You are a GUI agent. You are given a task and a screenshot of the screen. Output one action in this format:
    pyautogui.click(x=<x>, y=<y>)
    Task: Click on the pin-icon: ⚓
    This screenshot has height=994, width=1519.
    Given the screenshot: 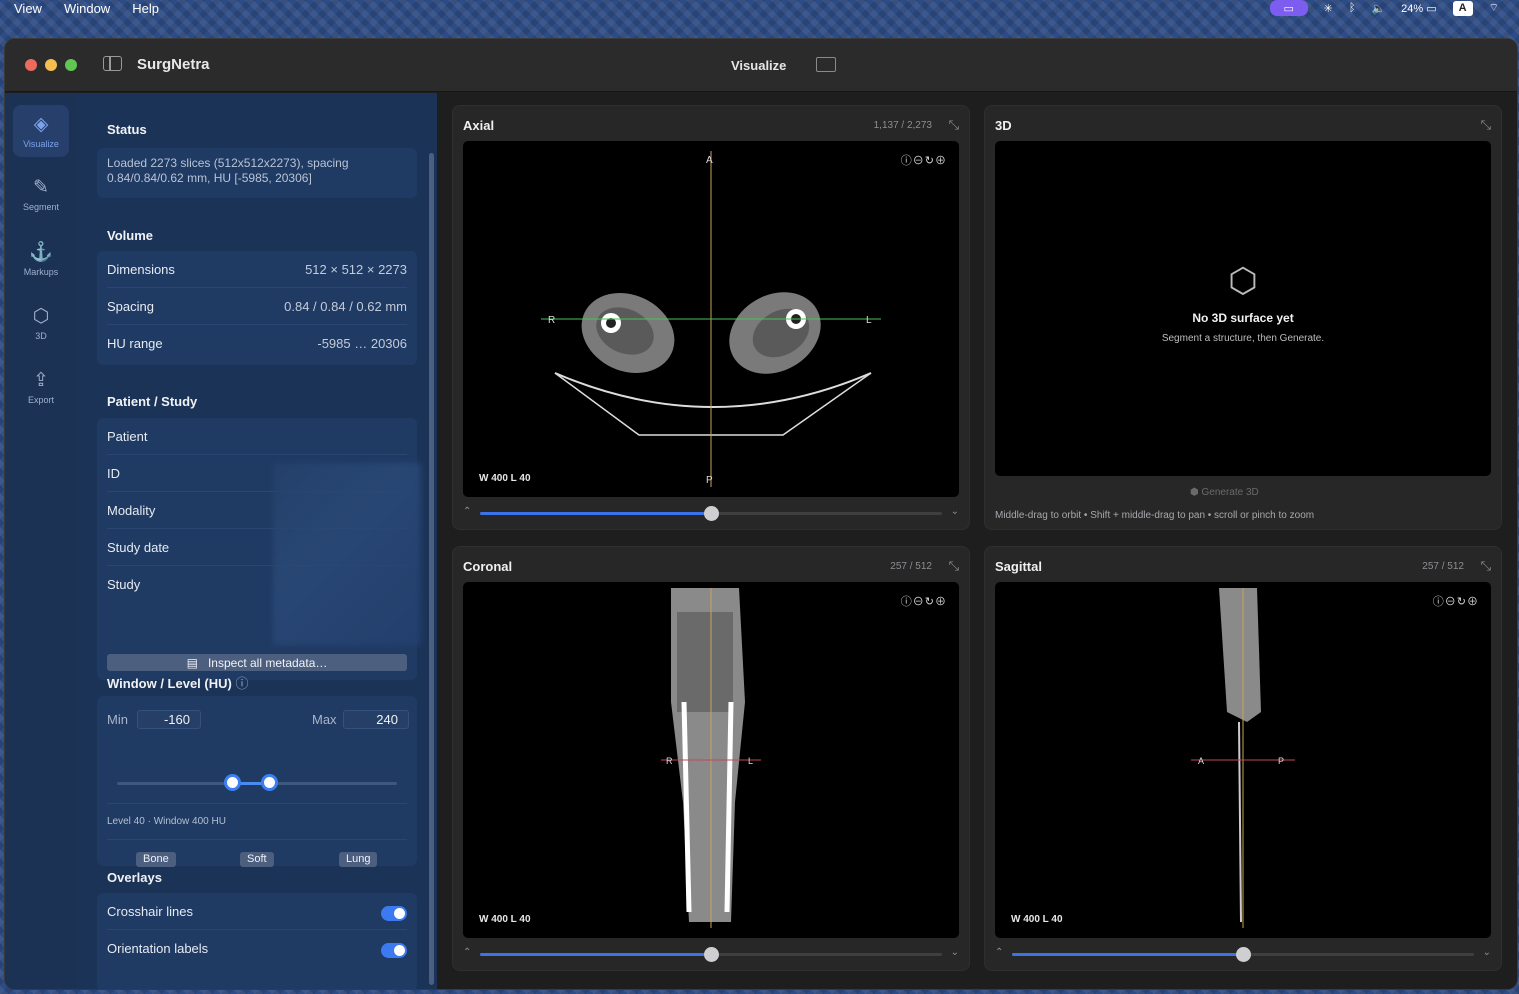 What is the action you would take?
    pyautogui.click(x=41, y=252)
    